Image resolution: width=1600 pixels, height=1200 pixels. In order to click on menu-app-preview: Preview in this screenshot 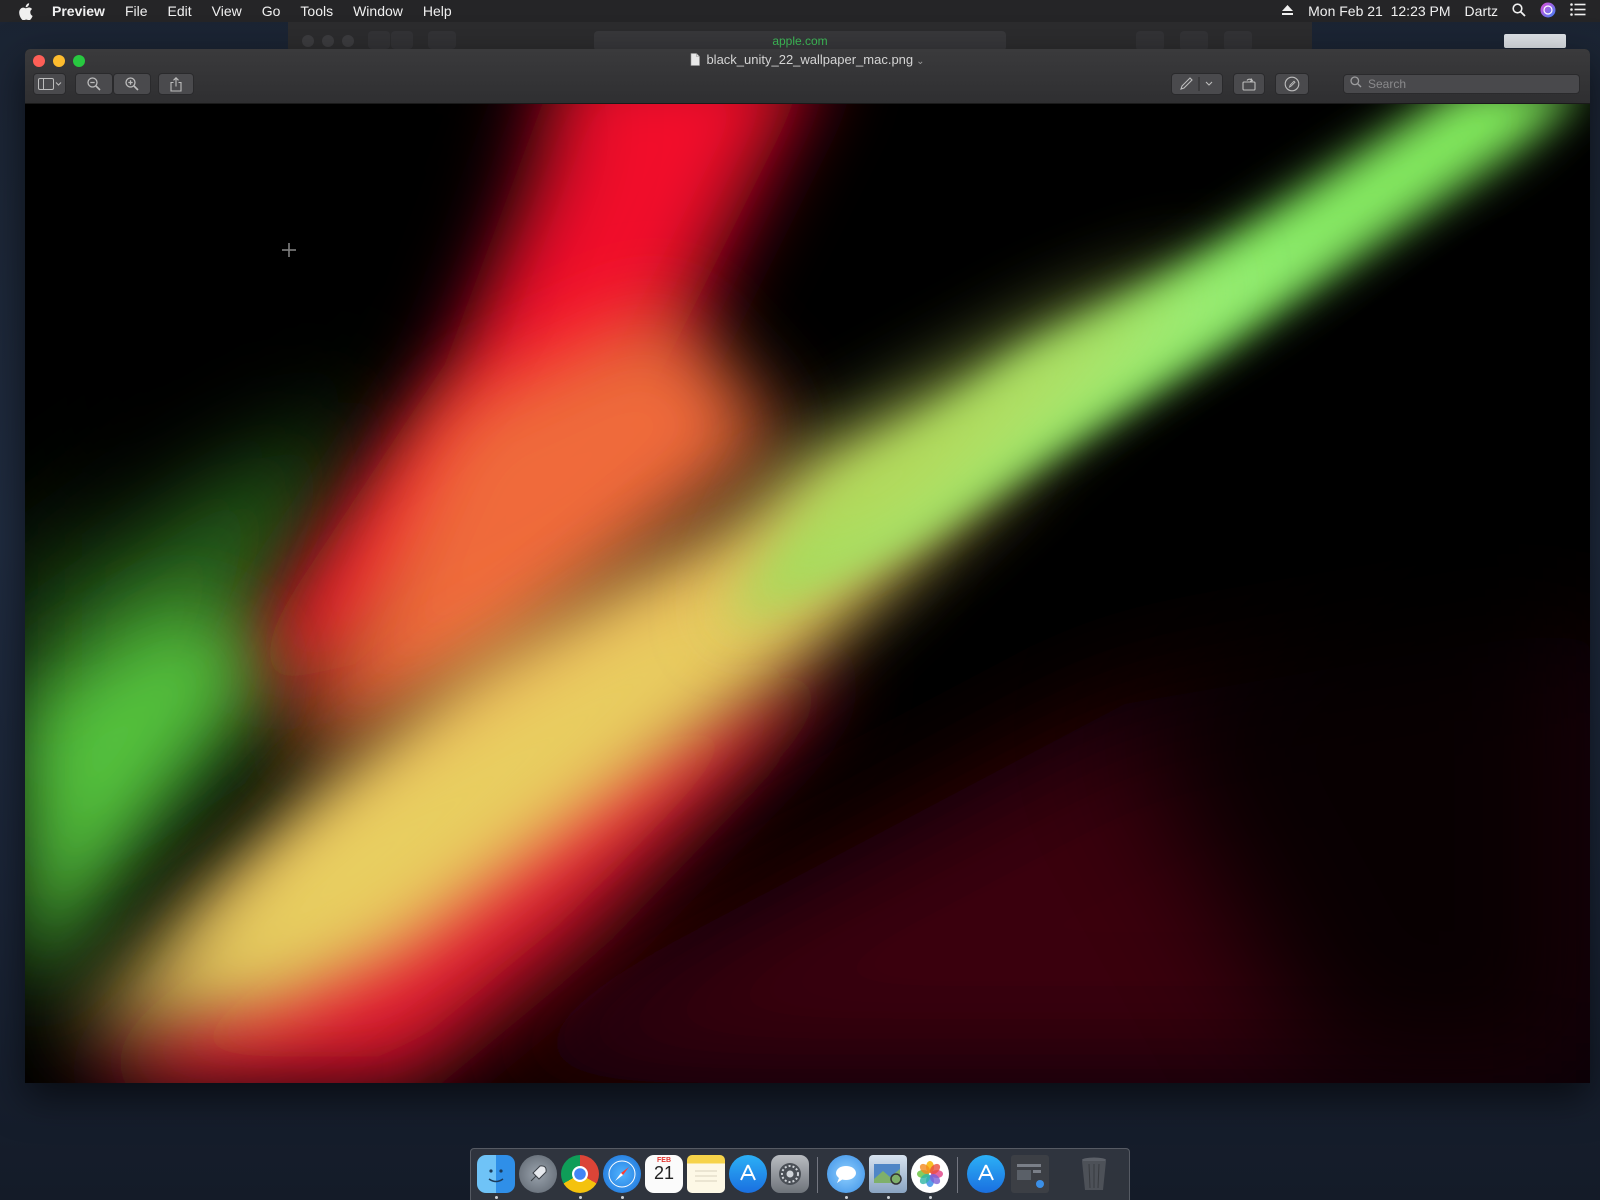, I will do `click(78, 11)`.